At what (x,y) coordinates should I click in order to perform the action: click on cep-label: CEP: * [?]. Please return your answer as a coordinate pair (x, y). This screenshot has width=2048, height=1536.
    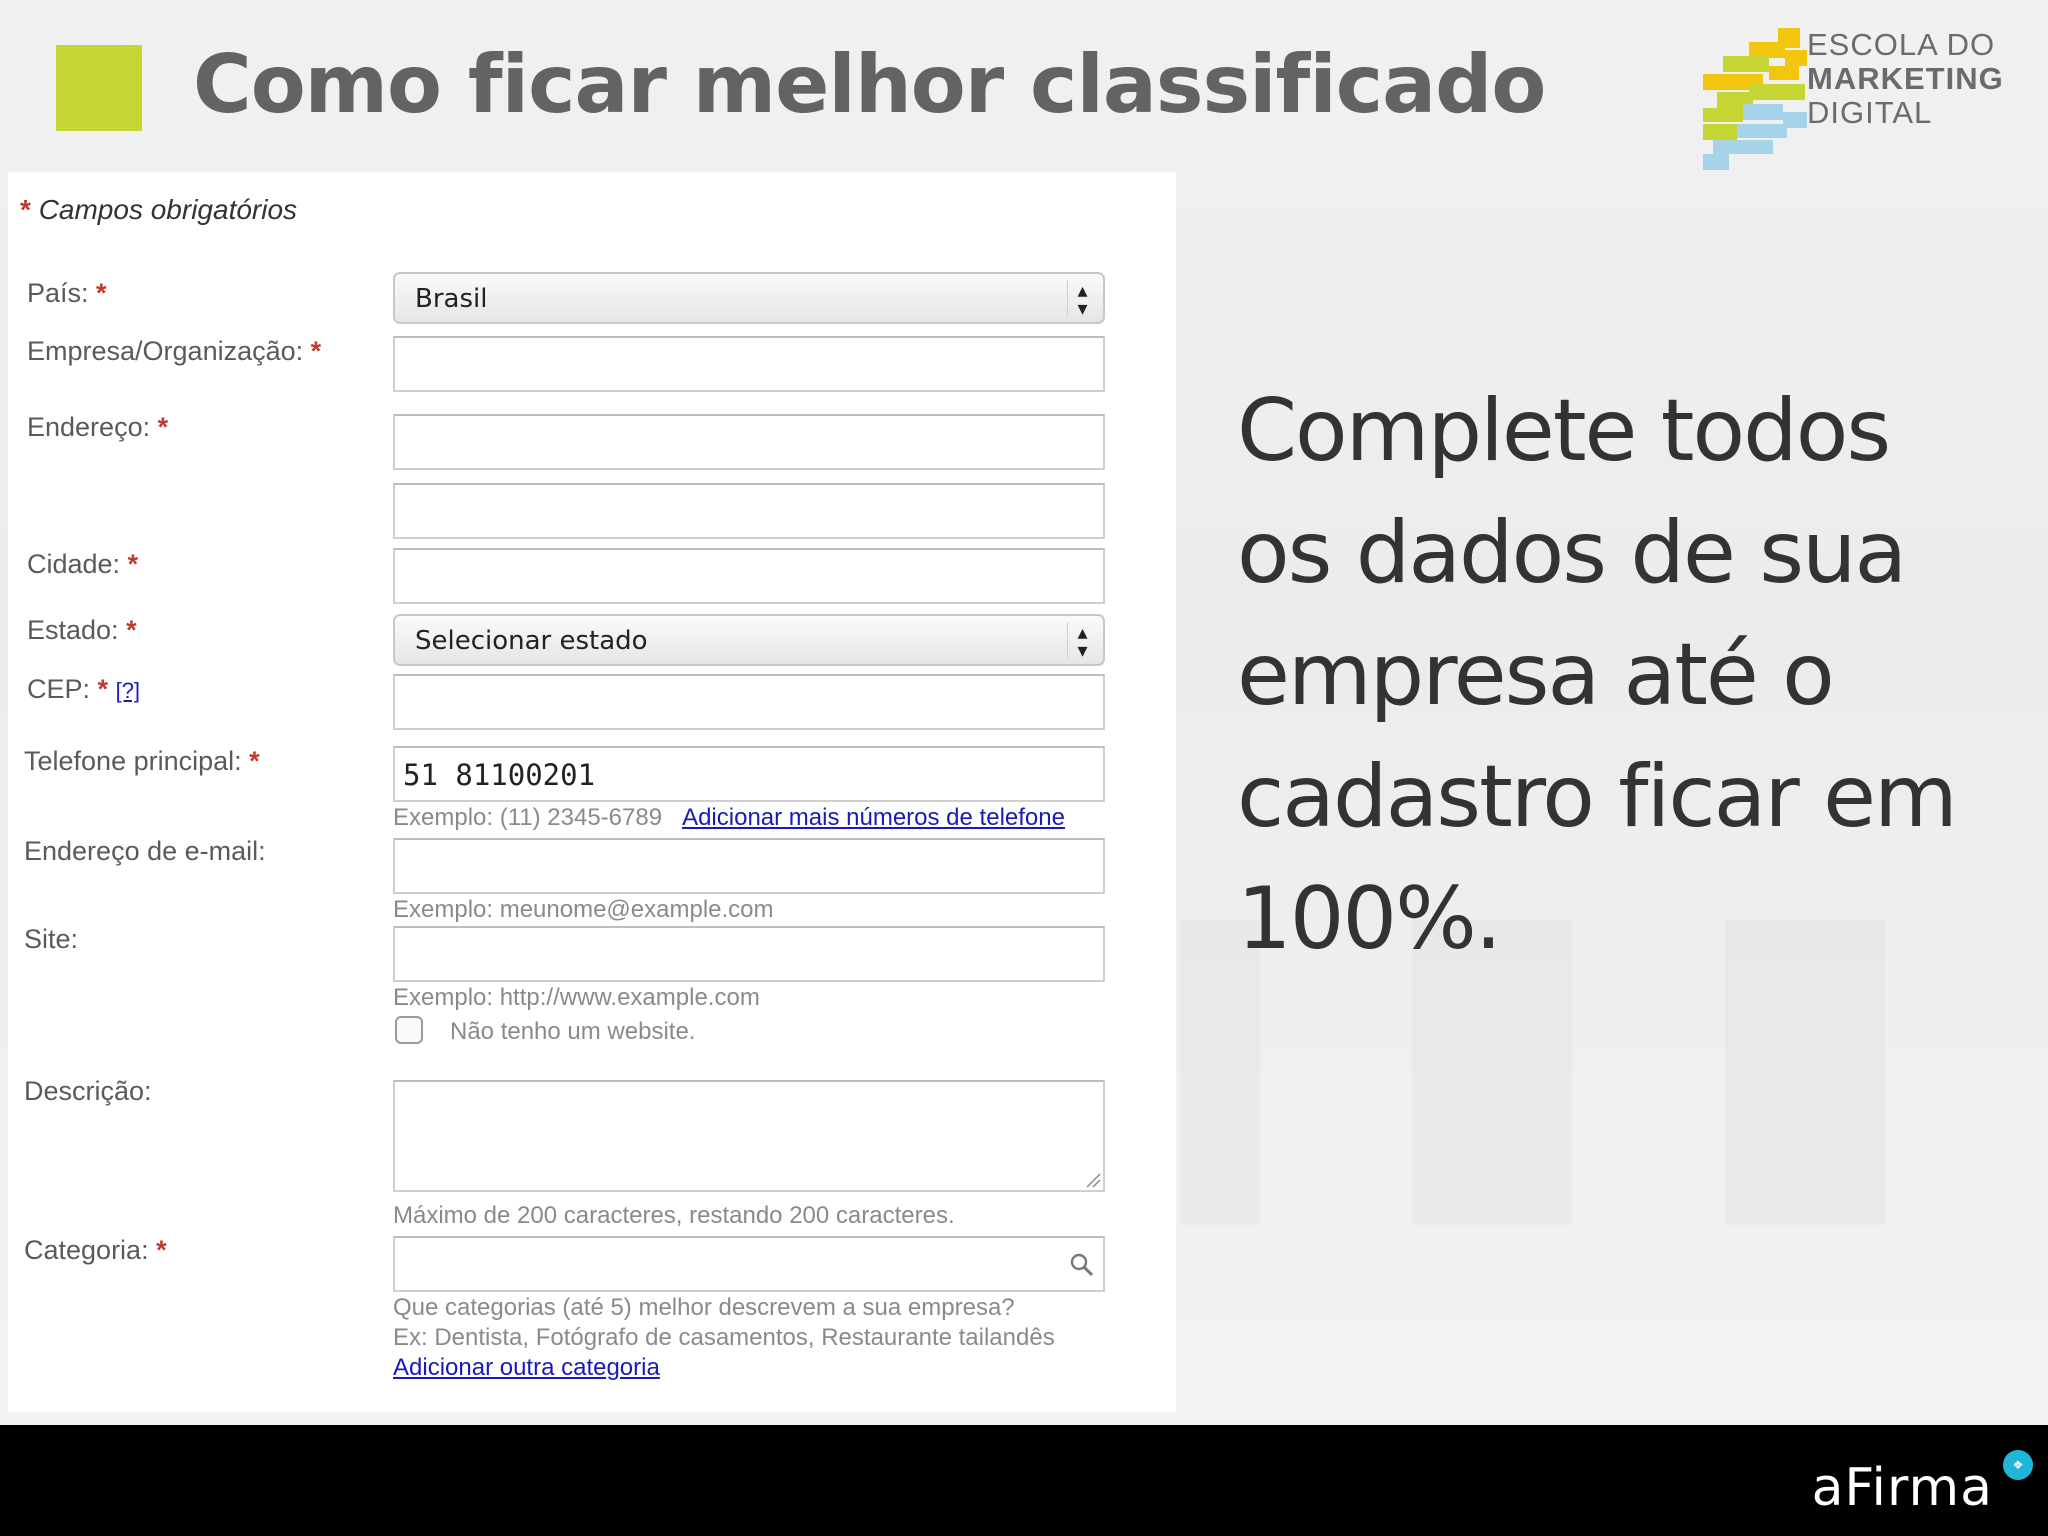
    Looking at the image, I should click on (83, 689).